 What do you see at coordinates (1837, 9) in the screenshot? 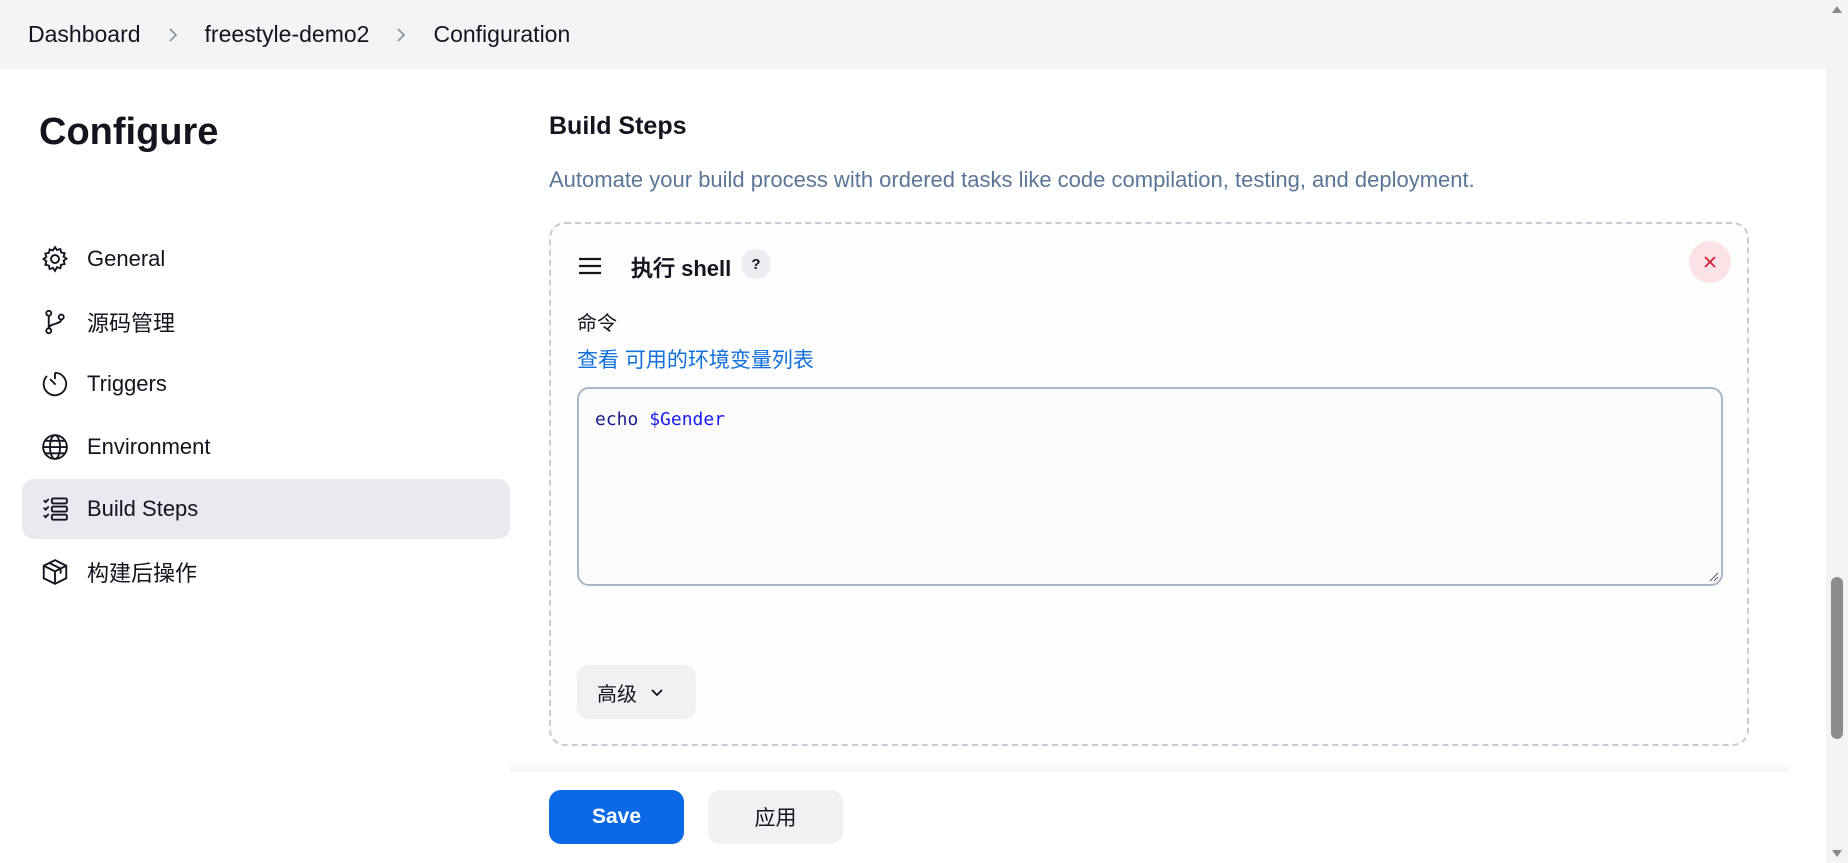
I see `scroll-up-icon` at bounding box center [1837, 9].